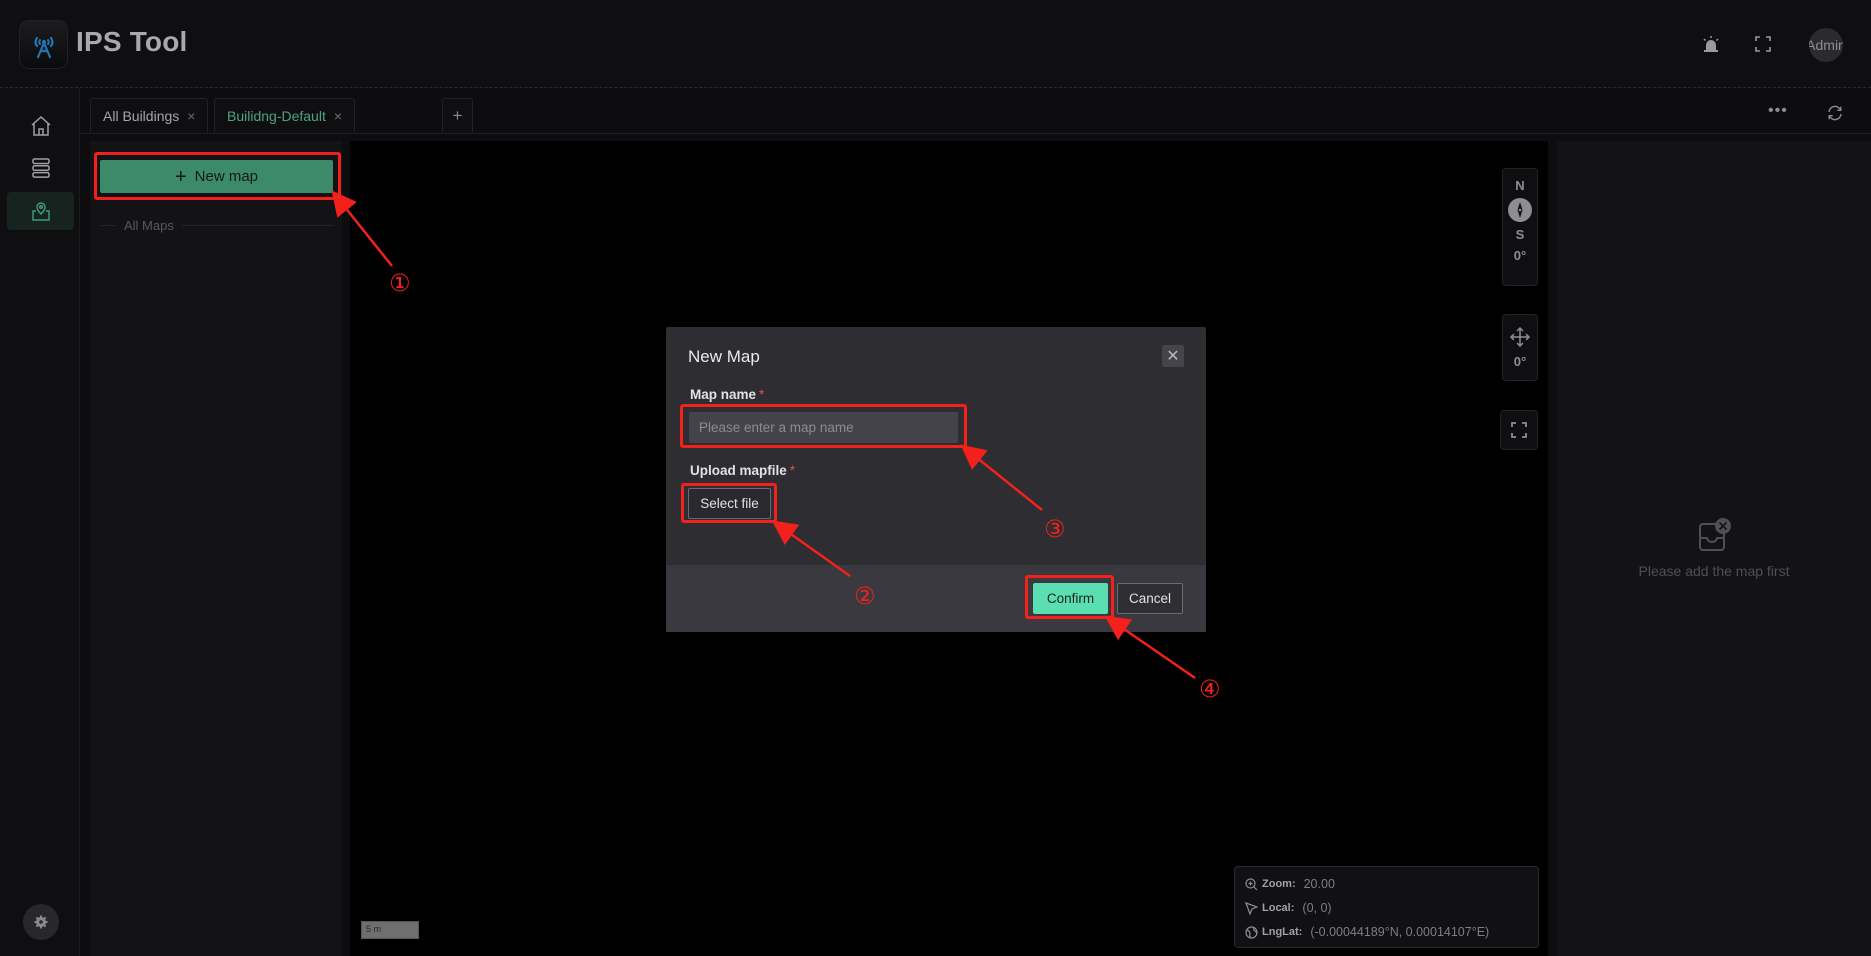  I want to click on map-fullscreen-button, so click(1519, 430).